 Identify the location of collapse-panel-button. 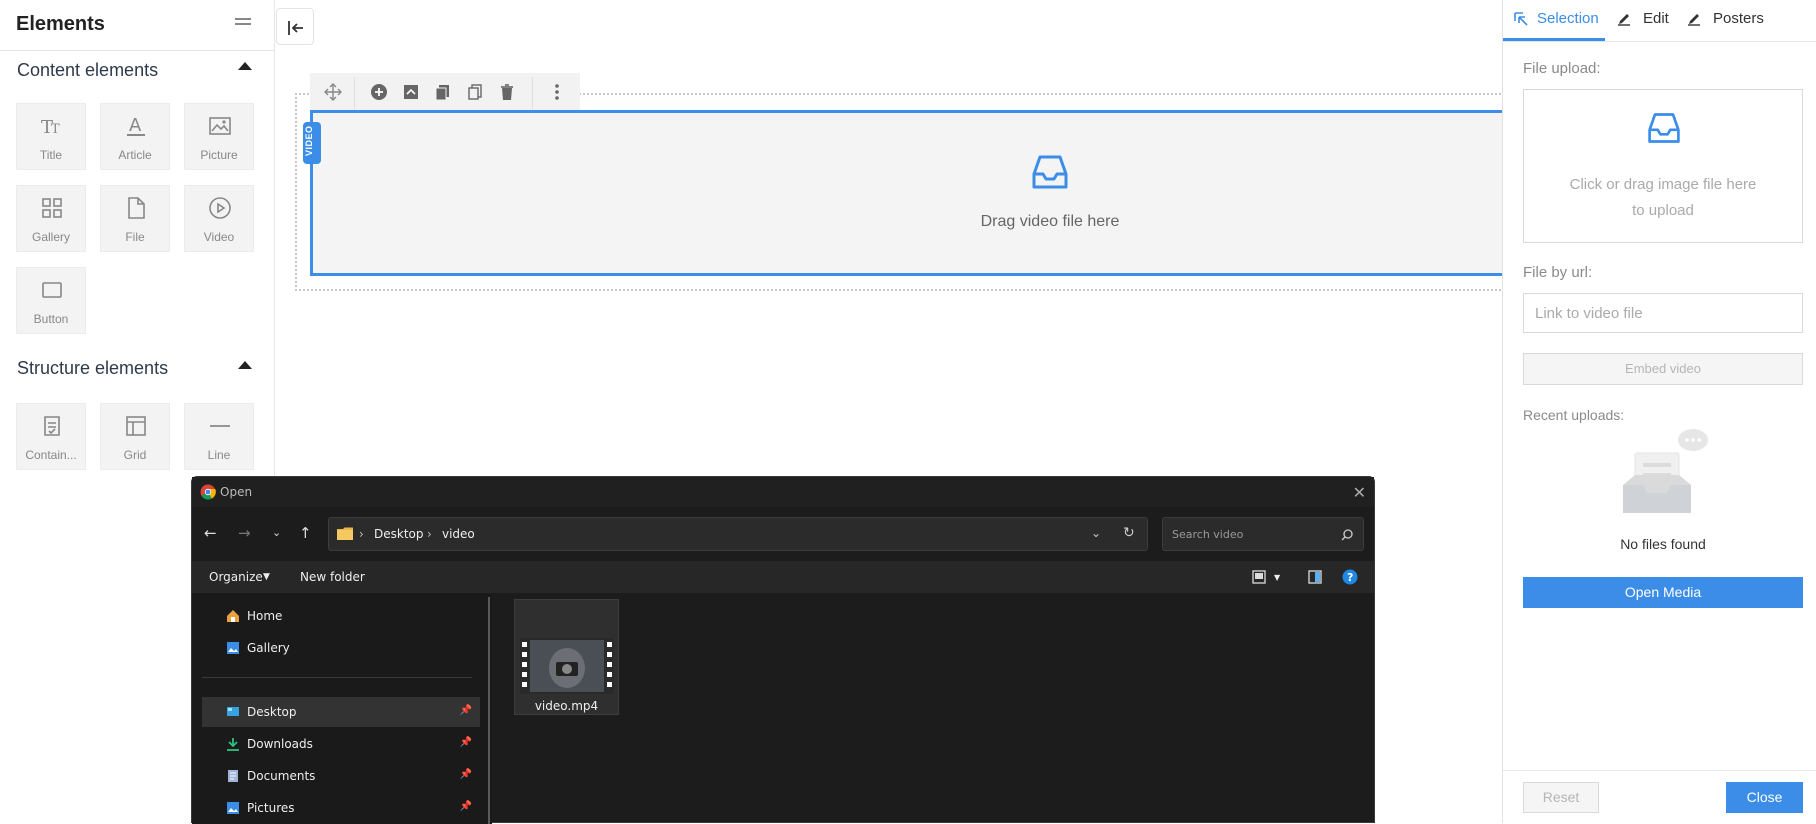
(295, 26).